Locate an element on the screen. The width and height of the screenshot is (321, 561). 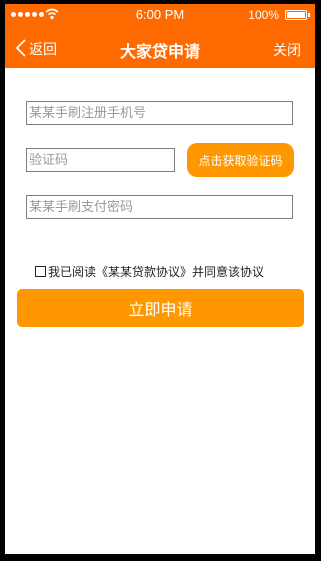
submit-button: 立即申请 is located at coordinates (160, 308).